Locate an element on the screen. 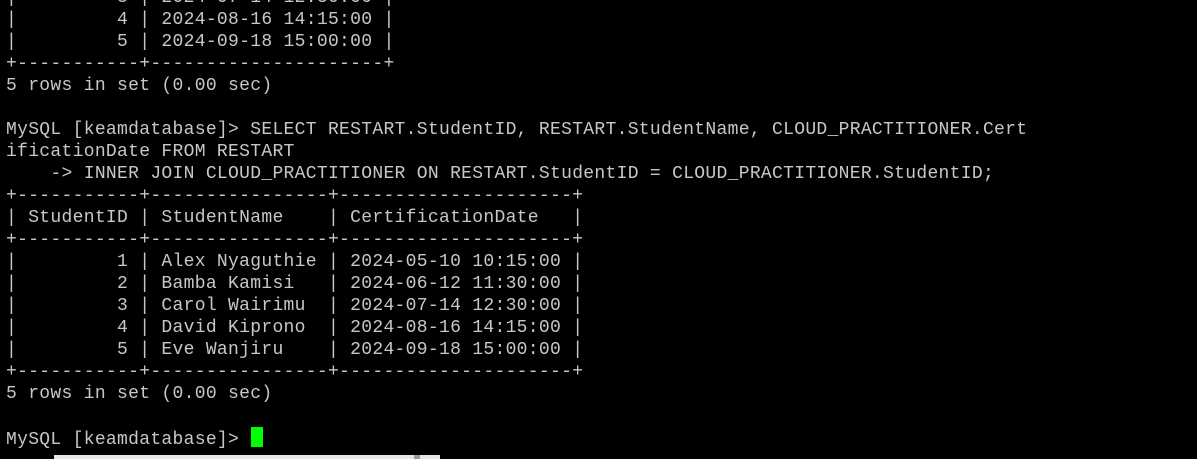 This screenshot has width=1197, height=459. terminal-line: | 3 | 2024-07-14 12:30:00 | is located at coordinates (598, 4).